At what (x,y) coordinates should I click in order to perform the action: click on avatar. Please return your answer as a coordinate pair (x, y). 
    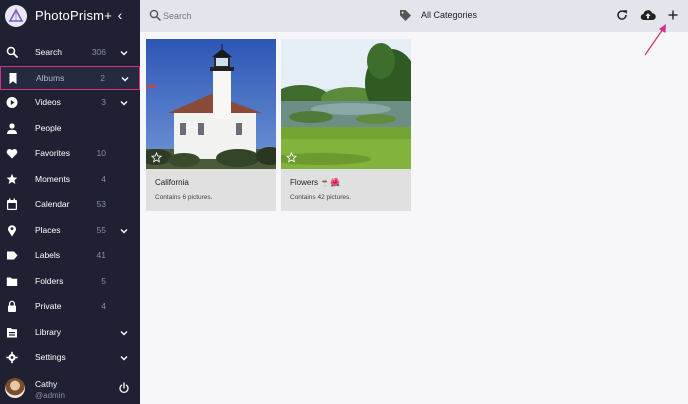
    Looking at the image, I should click on (15, 388).